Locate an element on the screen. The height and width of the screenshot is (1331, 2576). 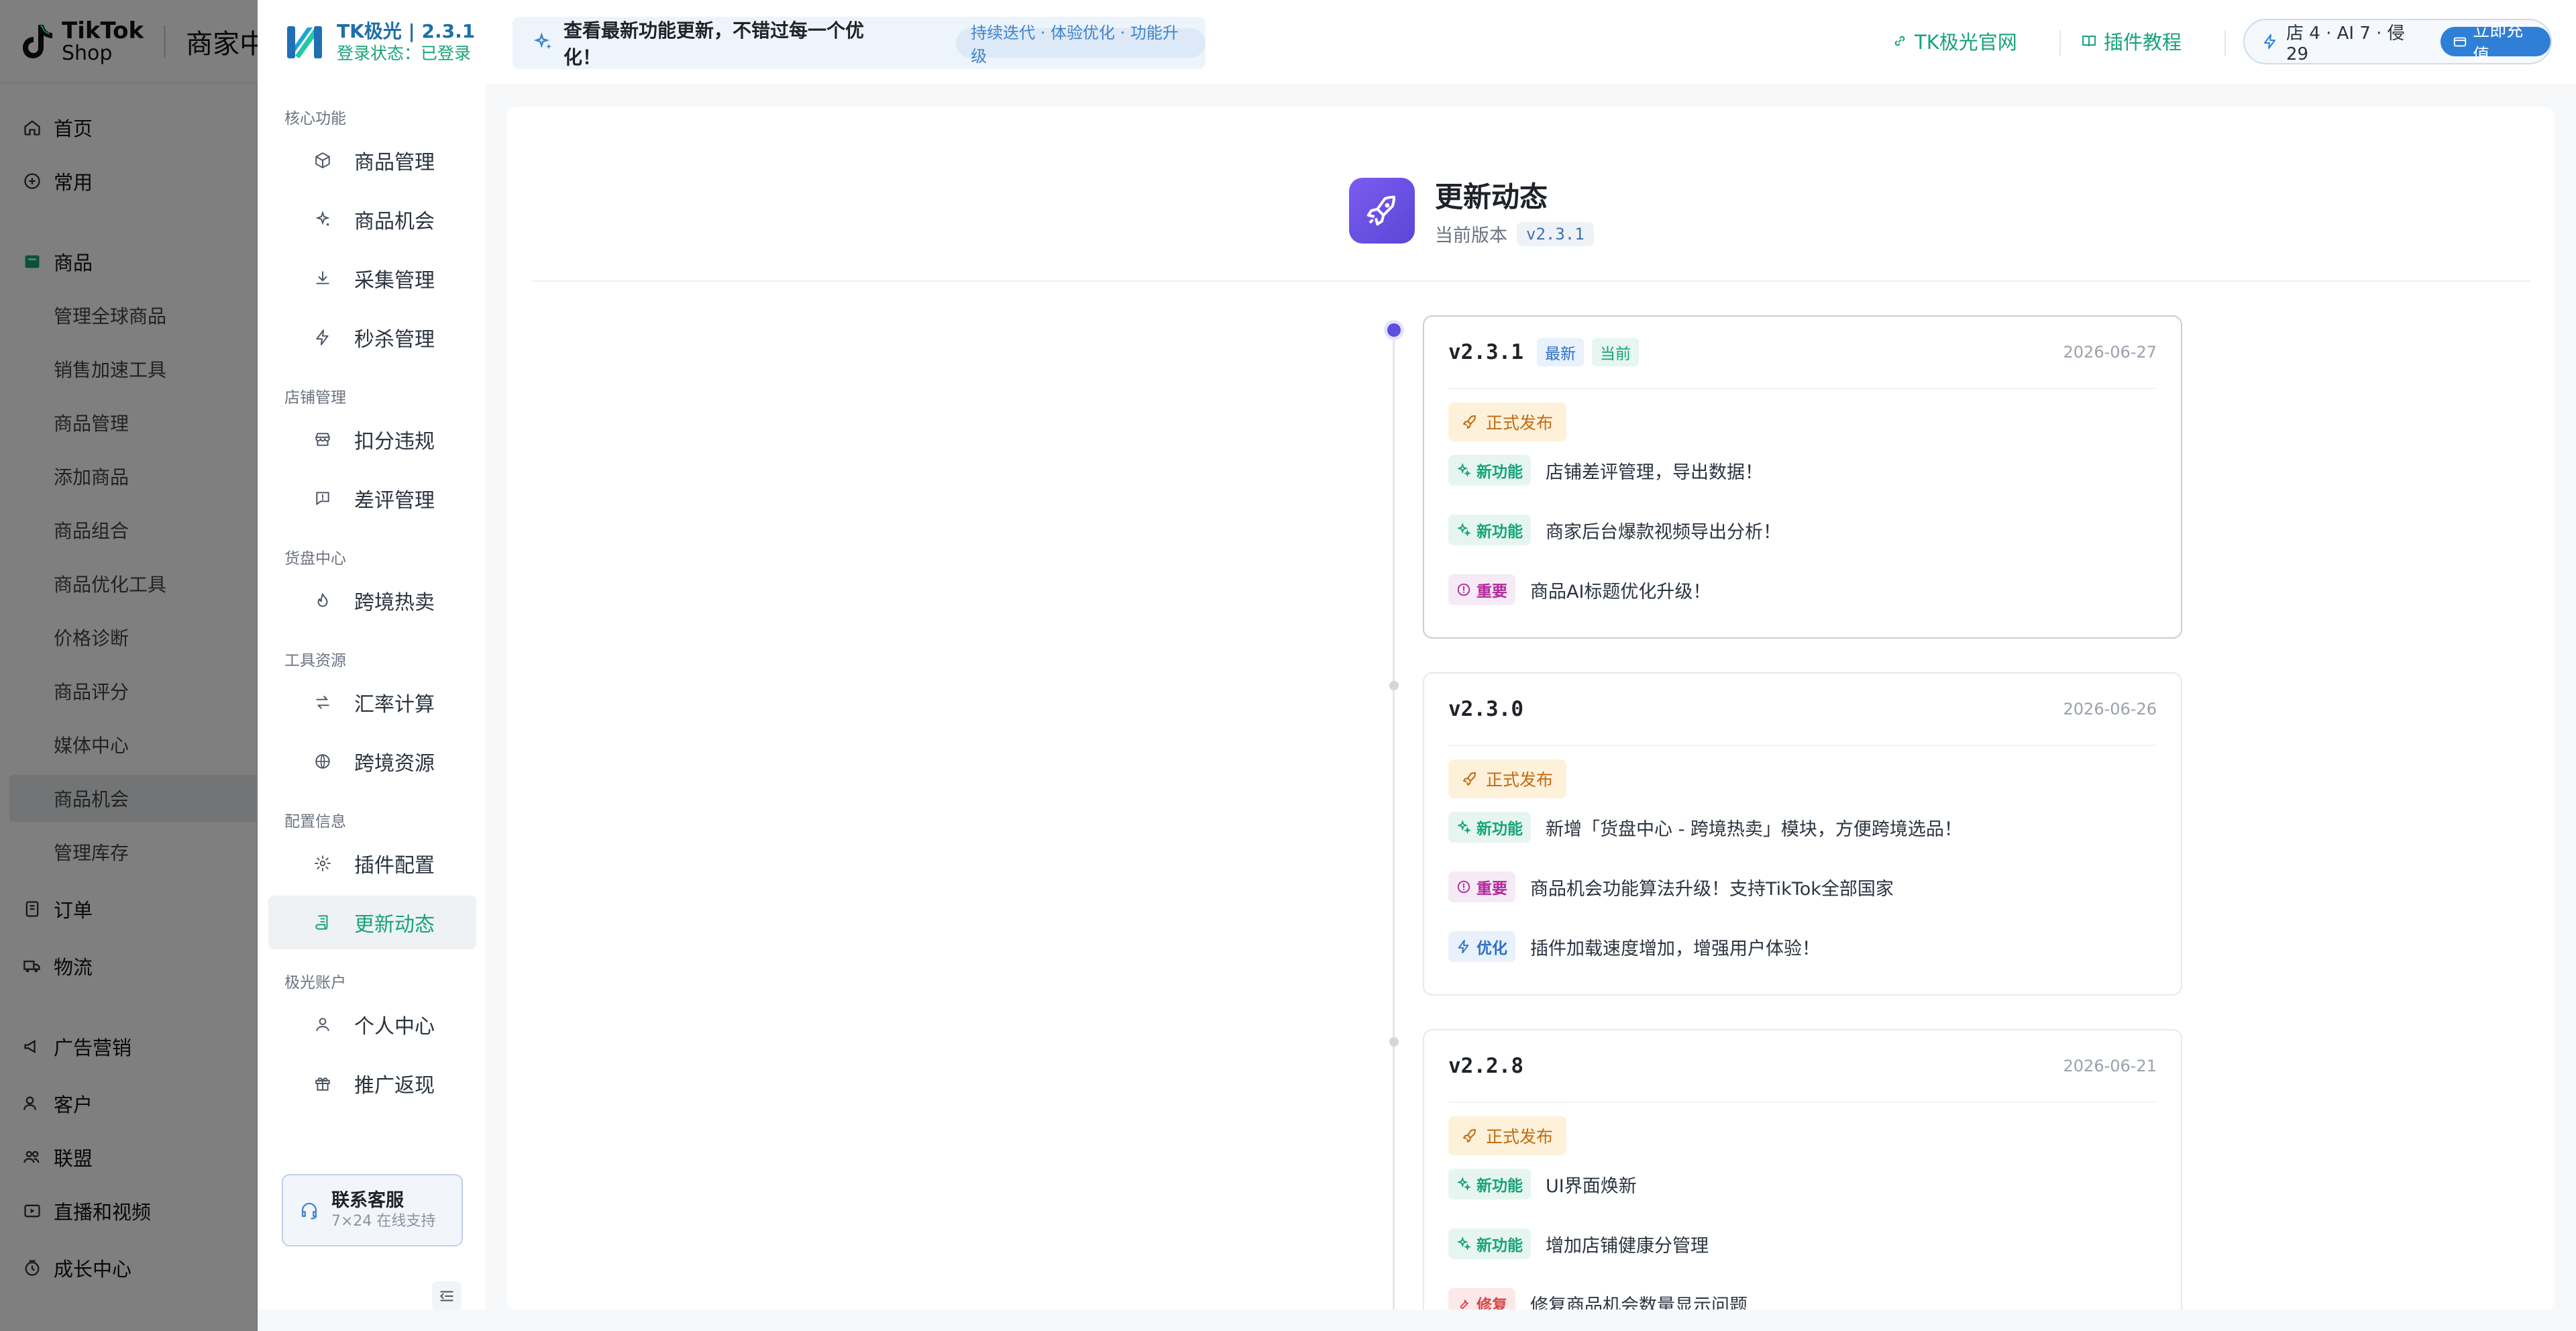
contact-support-card: 联系客服 7×24 在线支持 is located at coordinates (372, 1210).